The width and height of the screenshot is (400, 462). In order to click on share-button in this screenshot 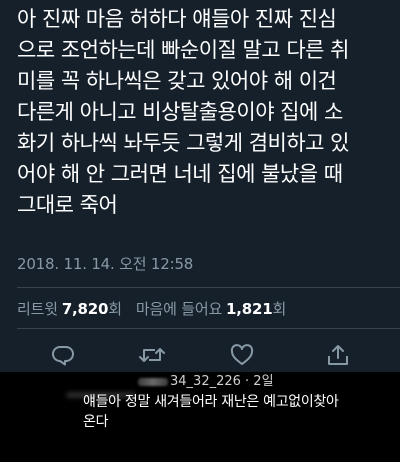, I will do `click(338, 355)`.